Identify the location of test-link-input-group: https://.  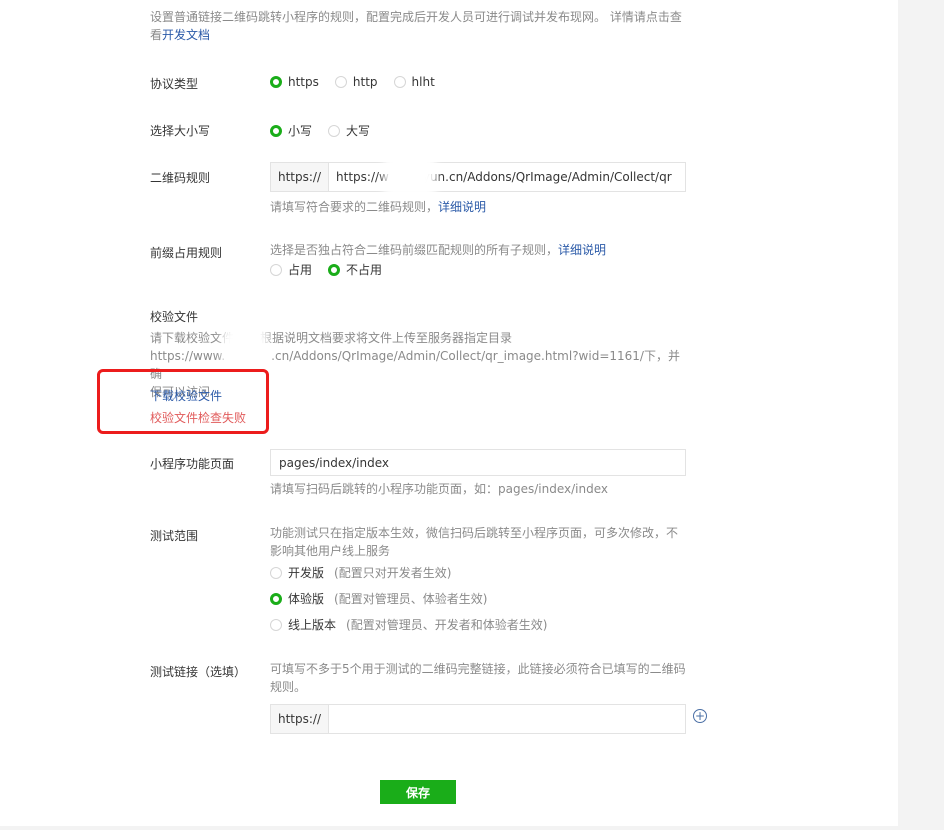
(478, 719).